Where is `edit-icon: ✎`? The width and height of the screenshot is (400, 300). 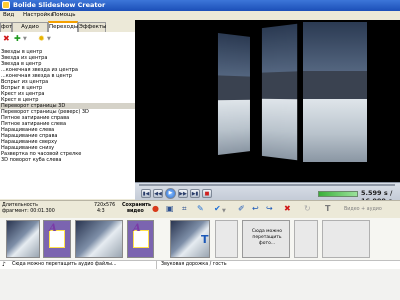
edit-icon: ✎ is located at coordinates (200, 209).